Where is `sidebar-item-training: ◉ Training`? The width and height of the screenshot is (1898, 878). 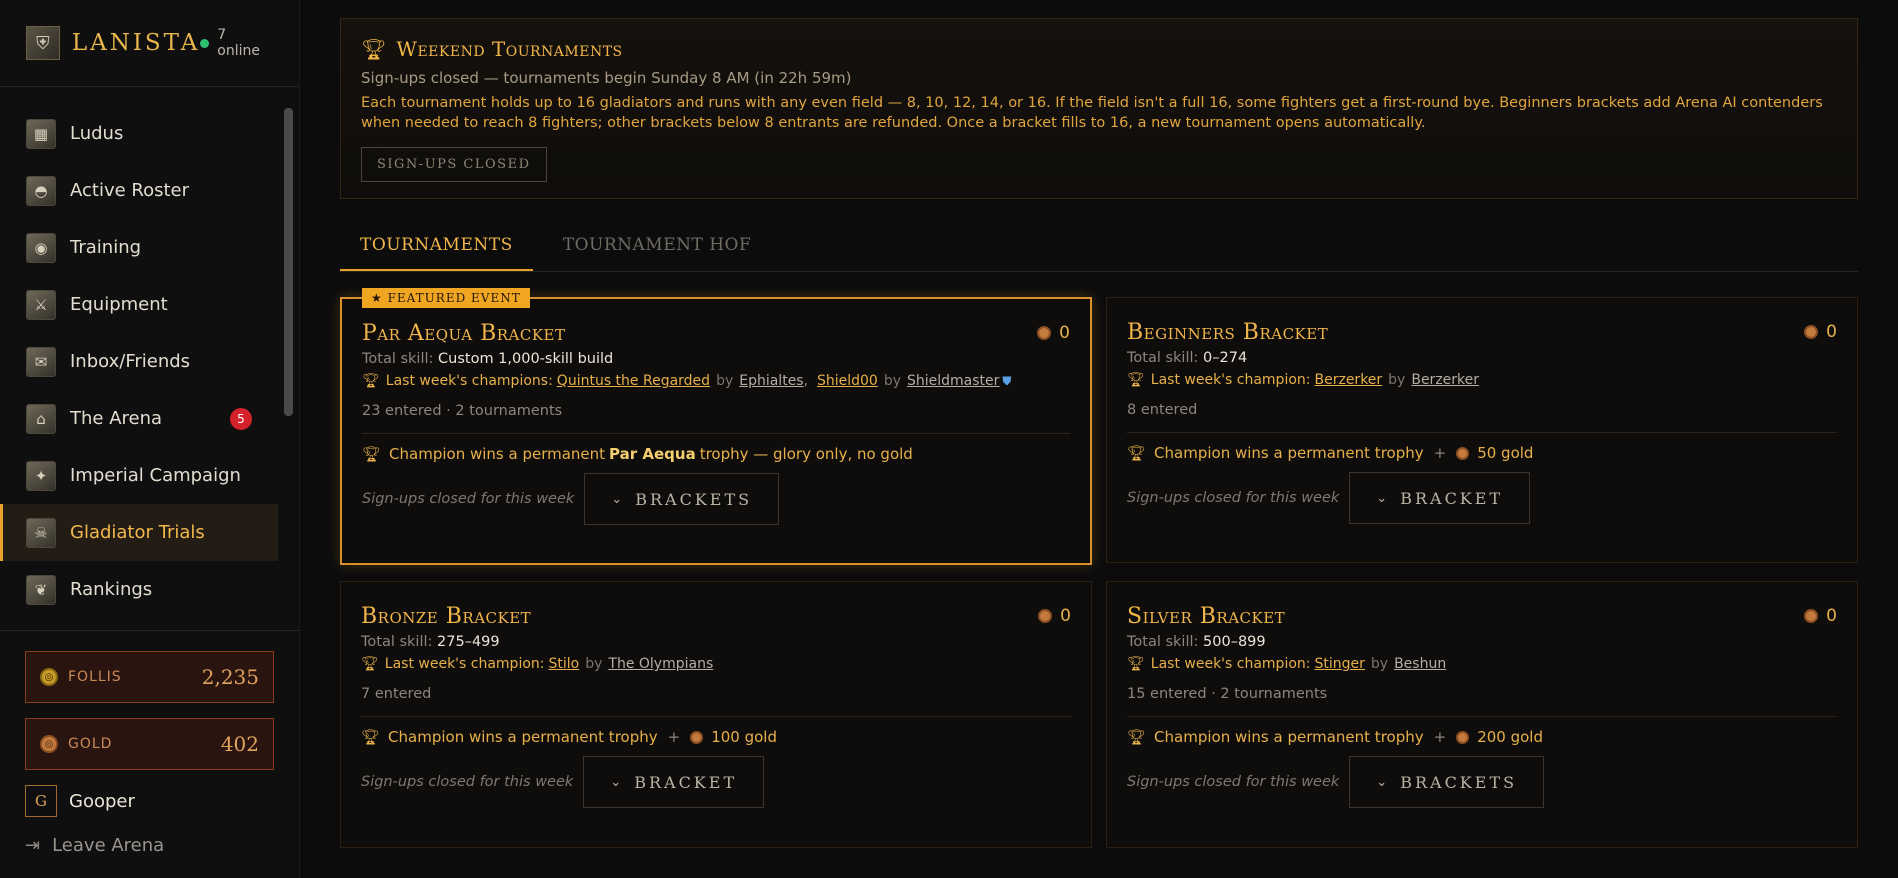 sidebar-item-training: ◉ Training is located at coordinates (139, 247).